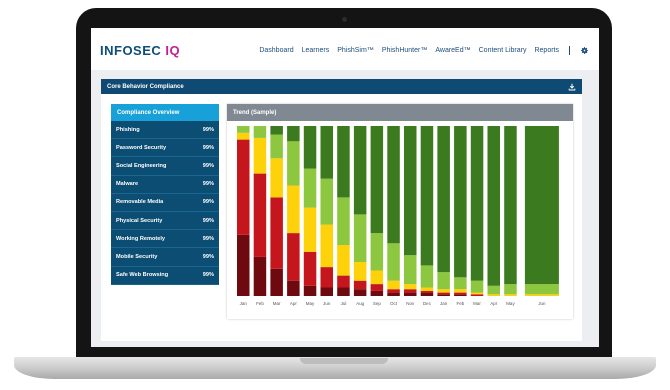 The image size is (670, 390). I want to click on list-item-label: Social Engineering, so click(141, 165).